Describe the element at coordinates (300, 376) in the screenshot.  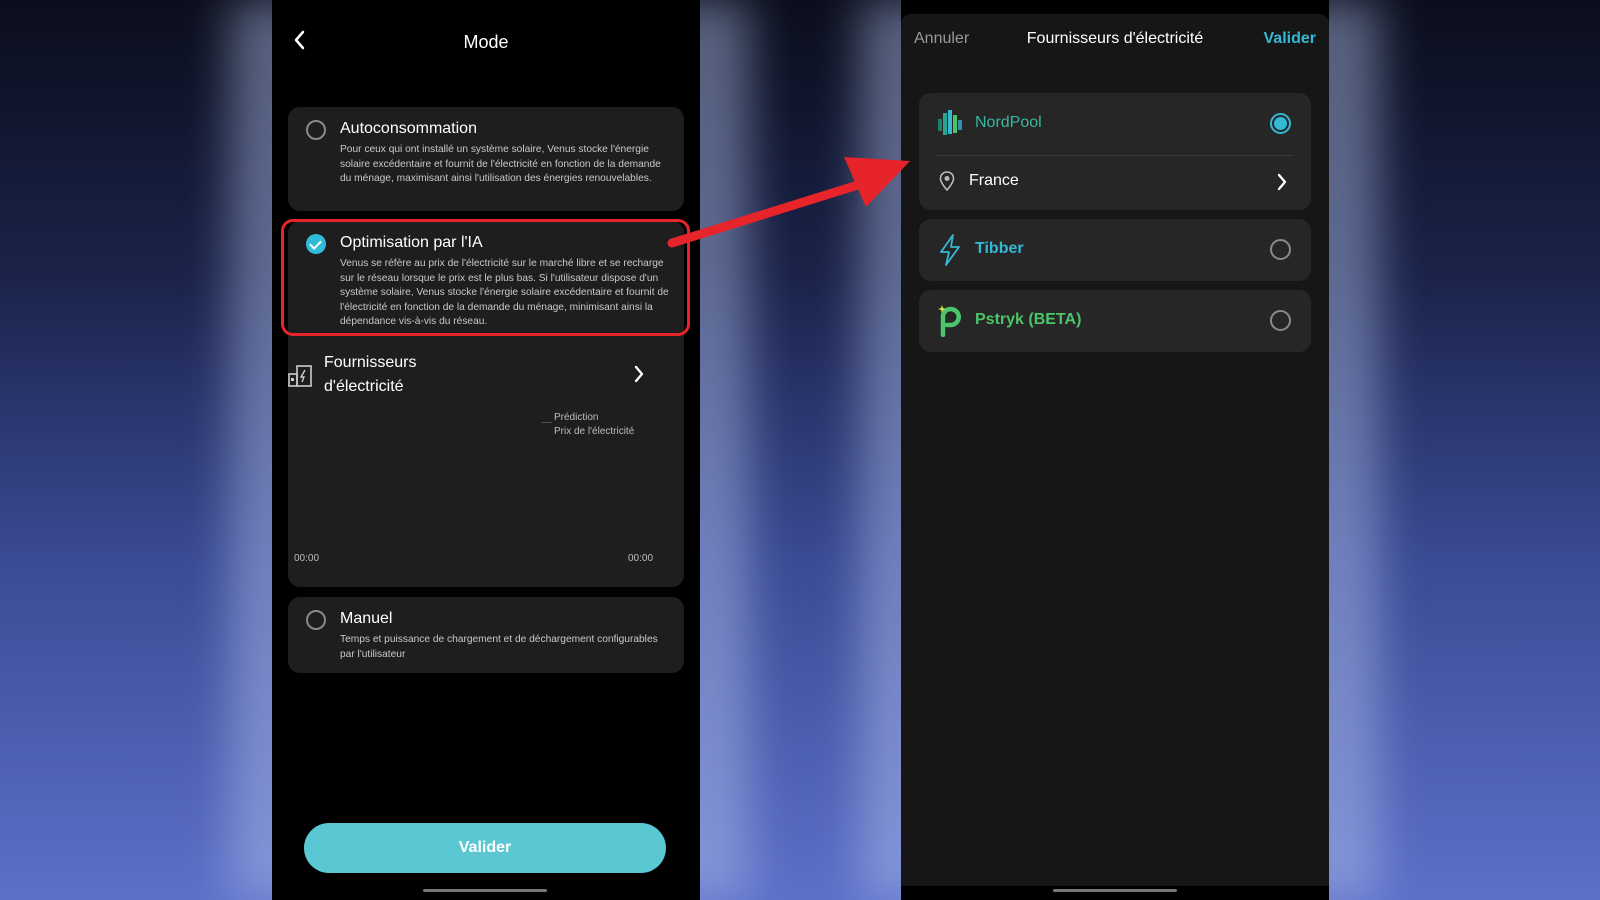
I see `building-bolt-icon` at that location.